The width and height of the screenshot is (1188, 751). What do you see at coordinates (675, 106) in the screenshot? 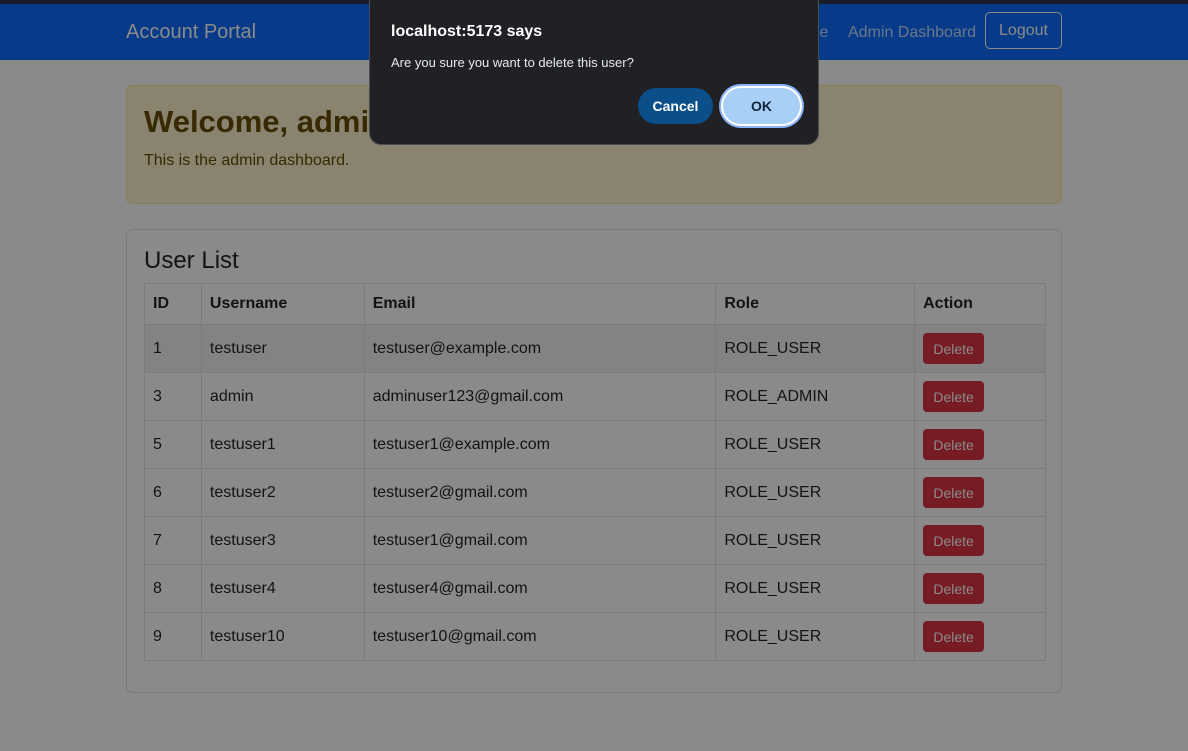
I see `cancel-button: Cancel` at bounding box center [675, 106].